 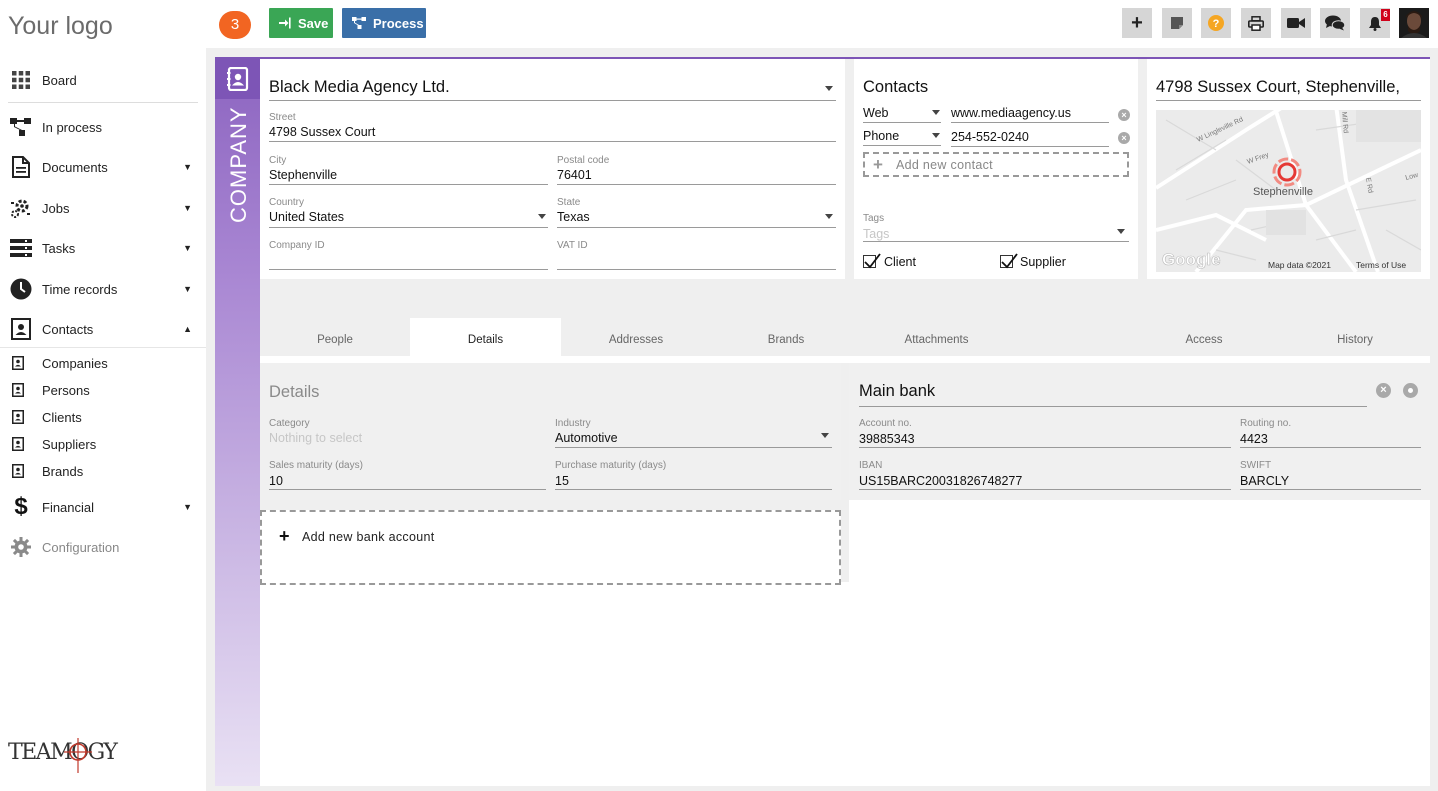 I want to click on tab-details: Details, so click(x=485, y=337).